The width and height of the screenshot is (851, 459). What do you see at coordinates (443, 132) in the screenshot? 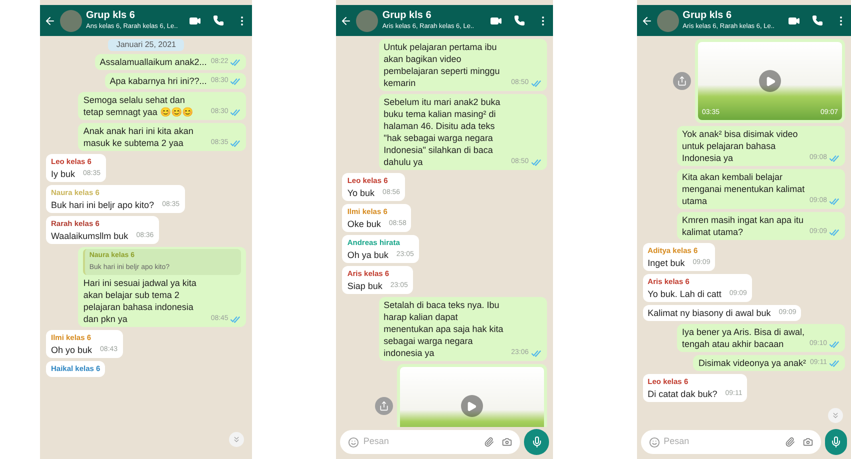
I see `message-text: Sebelum itu mari anak2 buka buku tema kalian masing² di halaman 46. Disitu ada teks "hak sebagai warga negara Indonesia" silahkan di baca dahulu ya` at bounding box center [443, 132].